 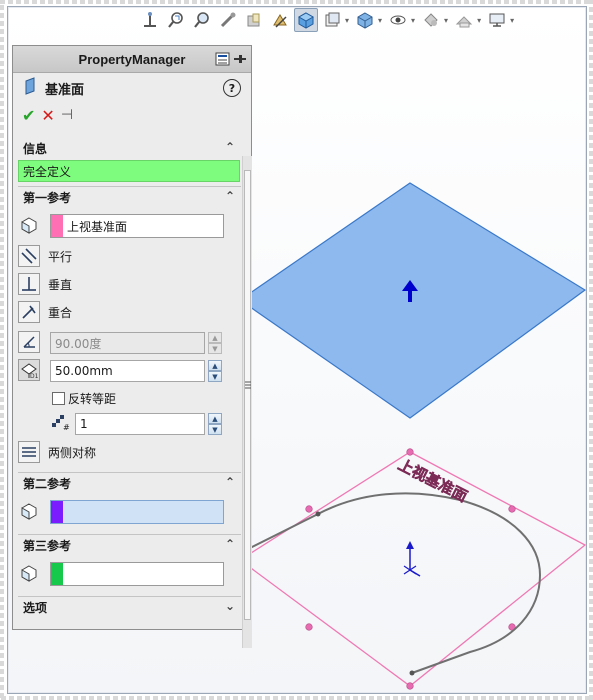 What do you see at coordinates (215, 424) in the screenshot?
I see `number-of-planes-spinner: ▲ ▼` at bounding box center [215, 424].